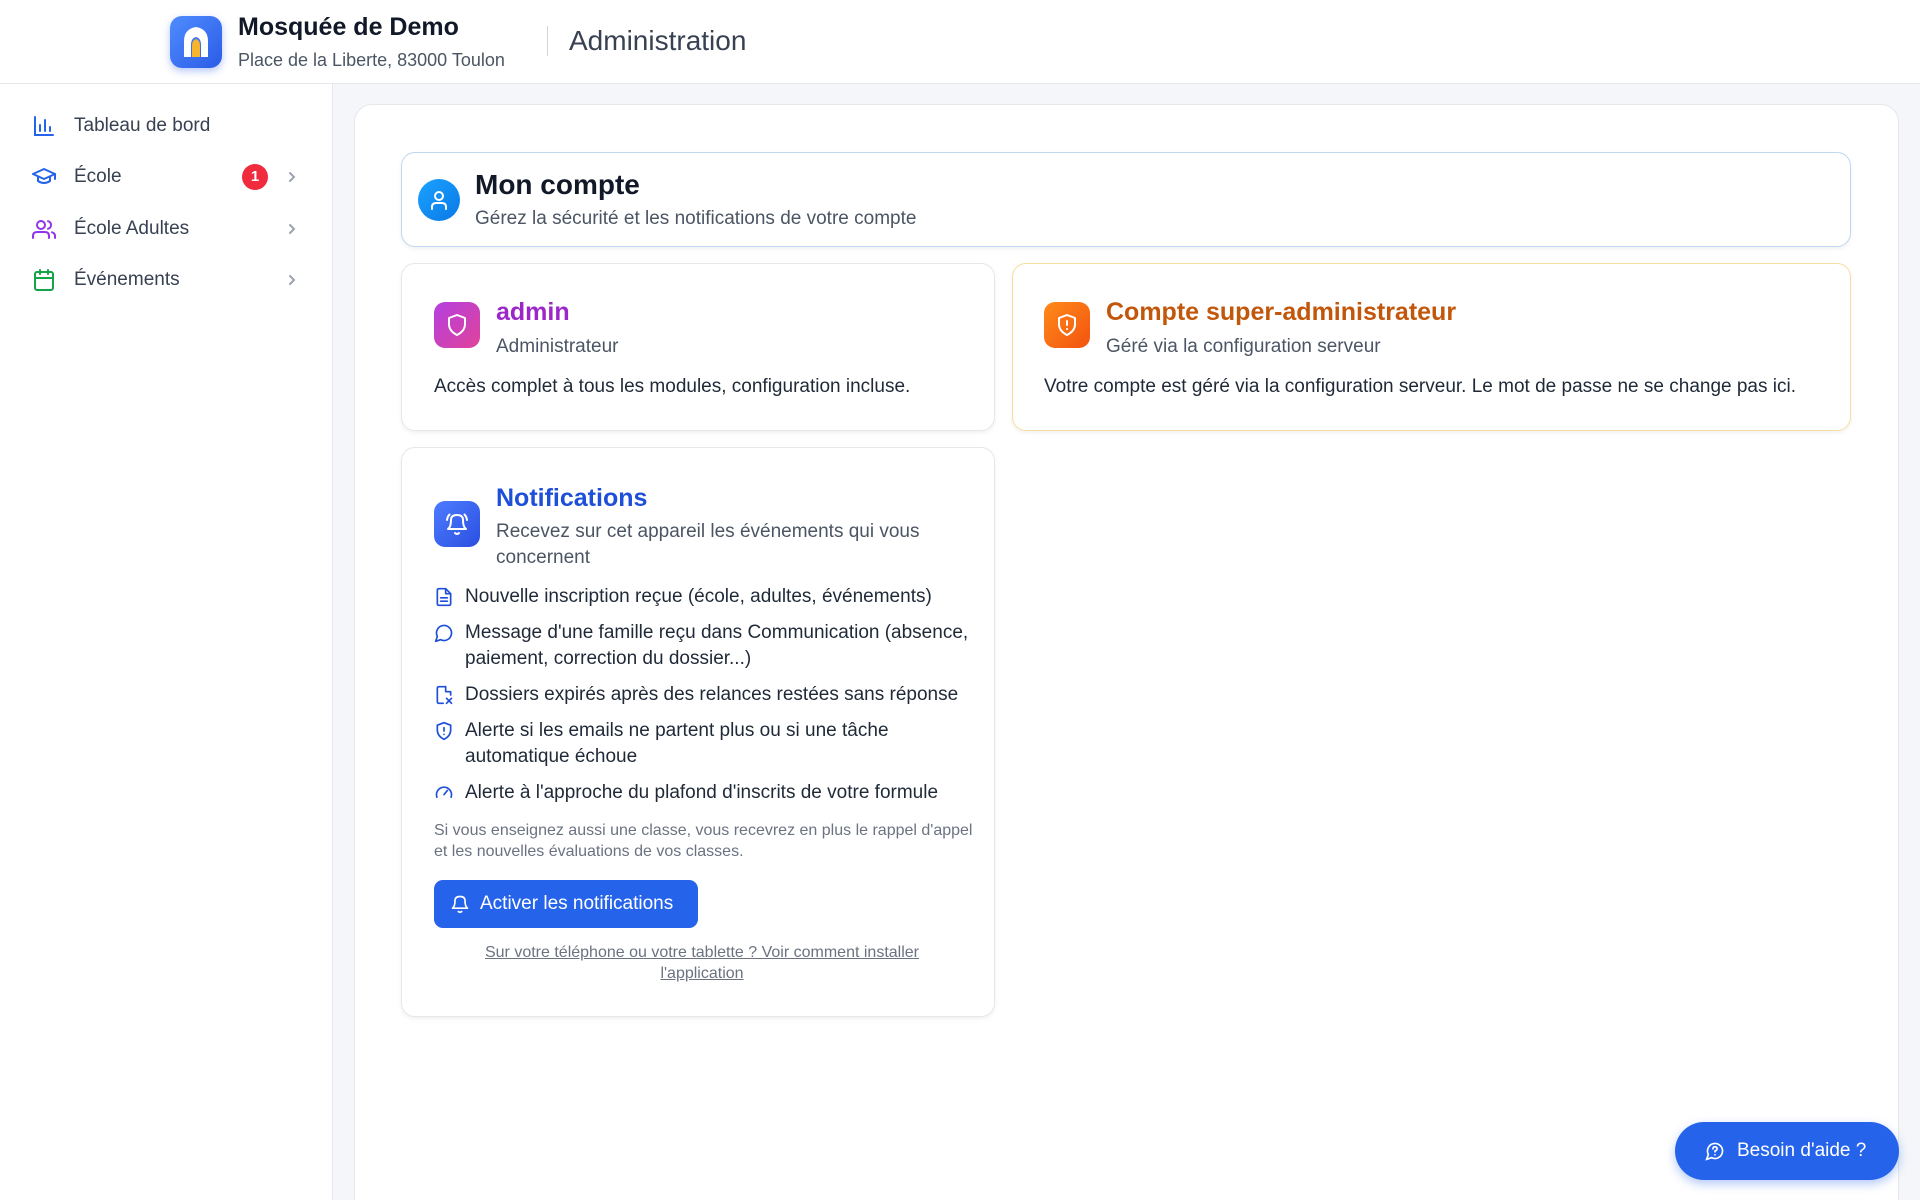 The height and width of the screenshot is (1200, 1920). What do you see at coordinates (566, 904) in the screenshot?
I see `enable-notifications-button: Activer les notifications` at bounding box center [566, 904].